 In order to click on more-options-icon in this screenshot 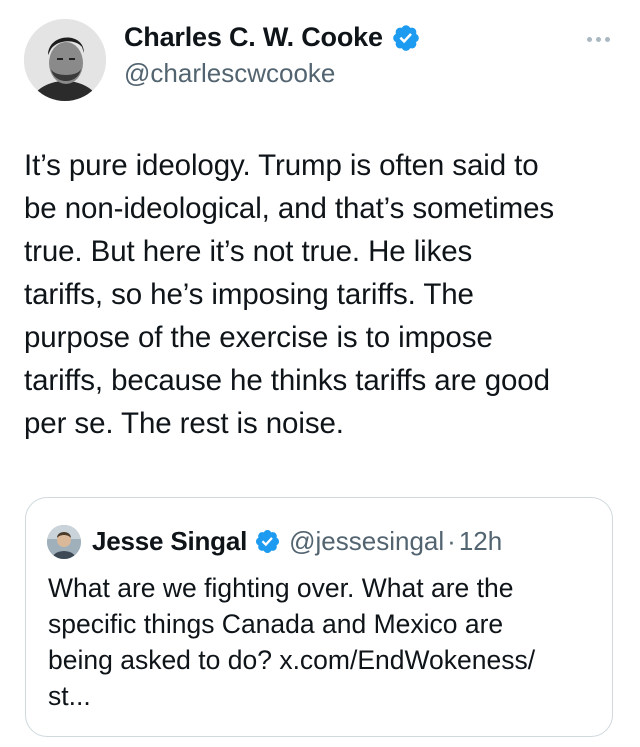, I will do `click(598, 39)`.